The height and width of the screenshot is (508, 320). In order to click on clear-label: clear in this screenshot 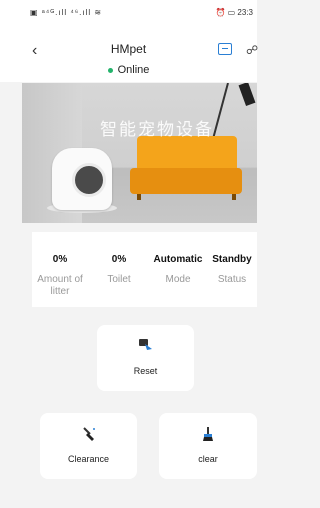, I will do `click(208, 459)`.